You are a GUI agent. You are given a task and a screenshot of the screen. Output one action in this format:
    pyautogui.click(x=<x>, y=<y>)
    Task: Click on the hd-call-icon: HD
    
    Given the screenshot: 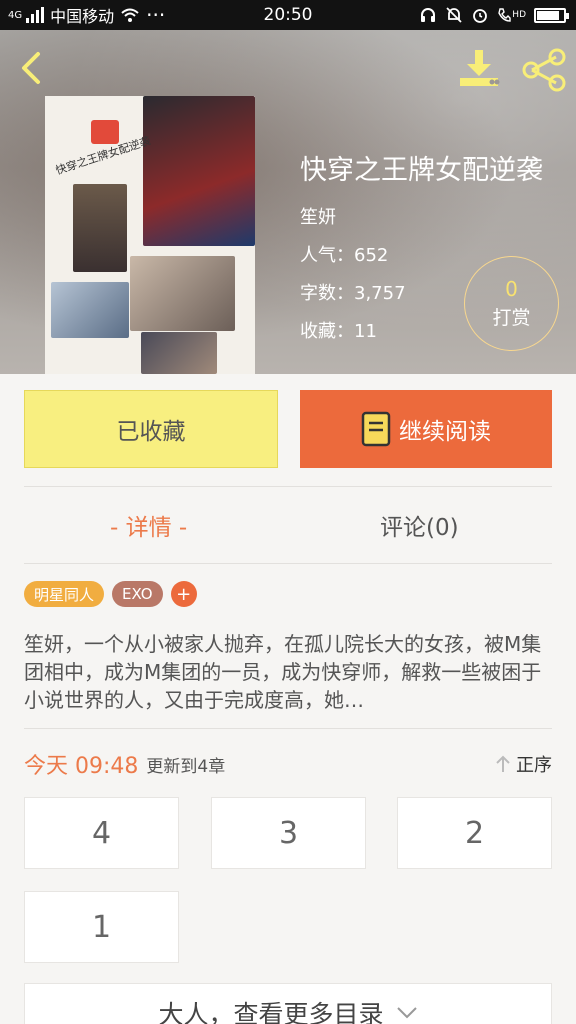 What is the action you would take?
    pyautogui.click(x=511, y=15)
    